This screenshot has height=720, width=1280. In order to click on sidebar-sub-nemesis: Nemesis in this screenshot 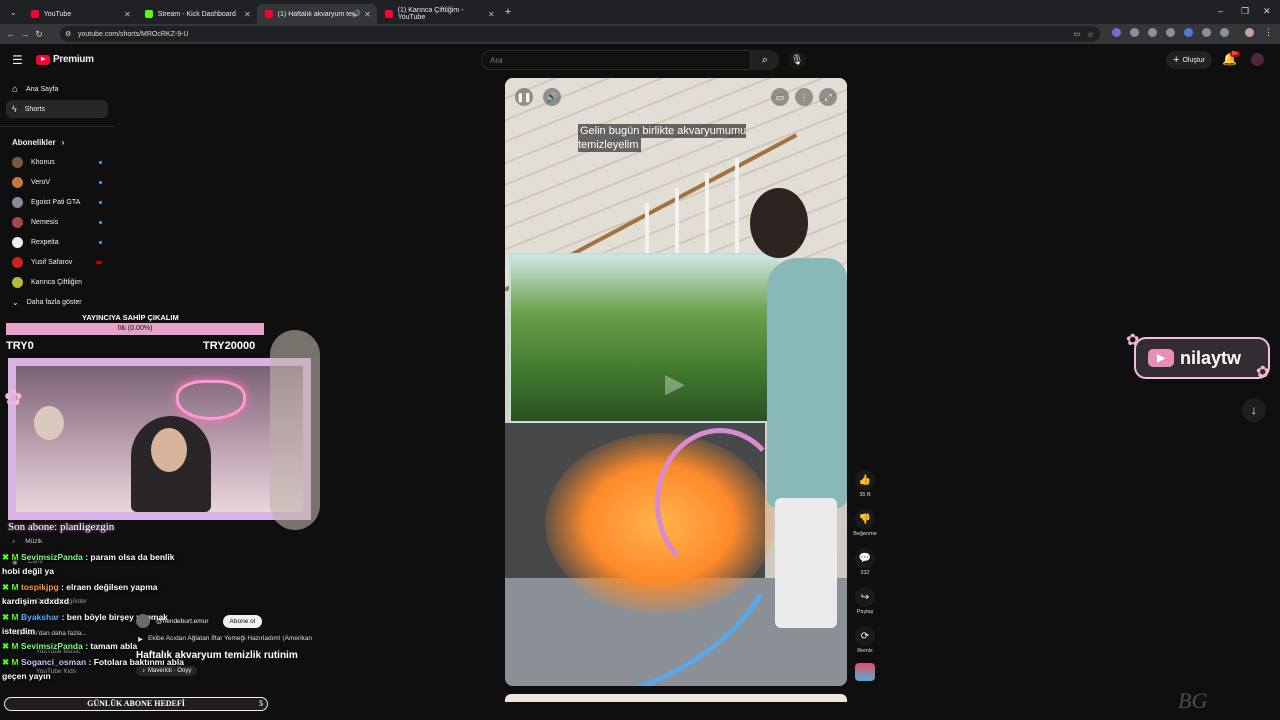, I will do `click(57, 222)`.